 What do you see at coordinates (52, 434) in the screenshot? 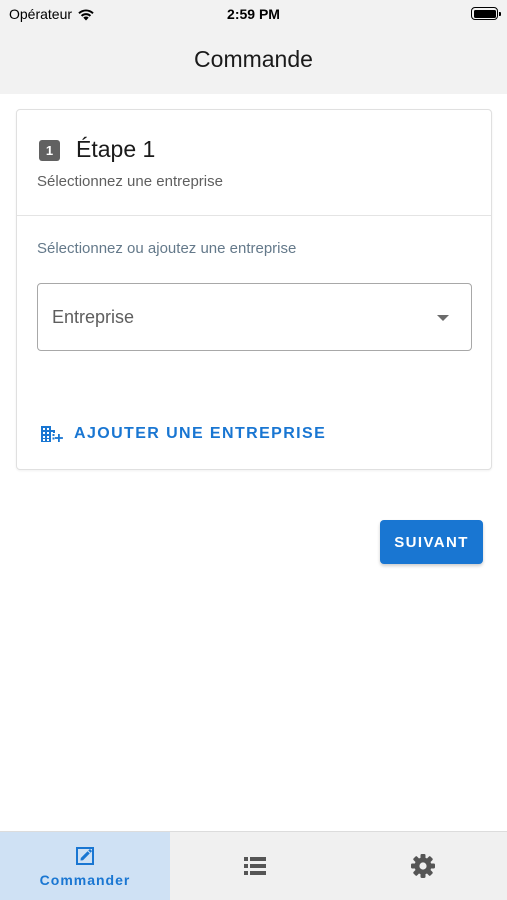
I see `add-business-icon` at bounding box center [52, 434].